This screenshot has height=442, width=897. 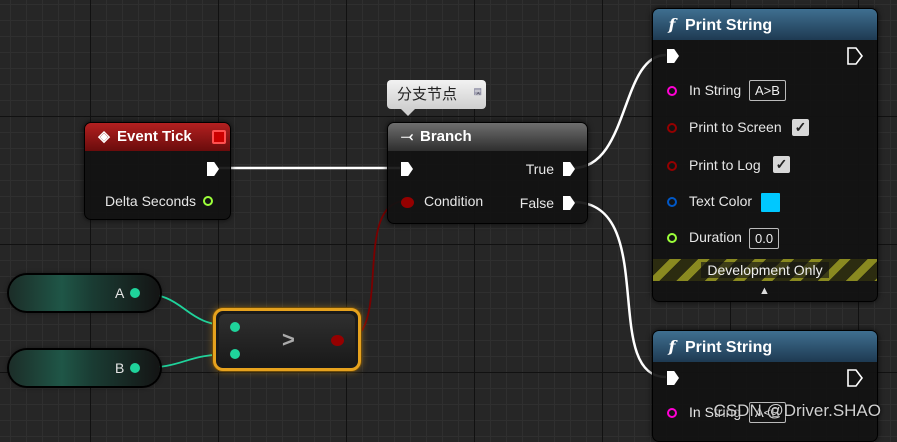 What do you see at coordinates (154, 136) in the screenshot?
I see `event-tick-title: Event Tick` at bounding box center [154, 136].